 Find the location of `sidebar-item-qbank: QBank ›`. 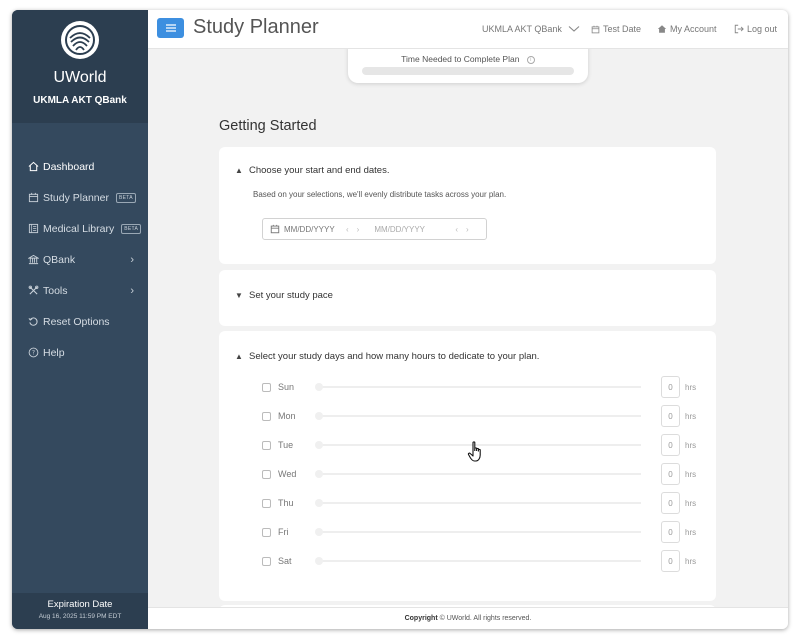

sidebar-item-qbank: QBank › is located at coordinates (80, 259).